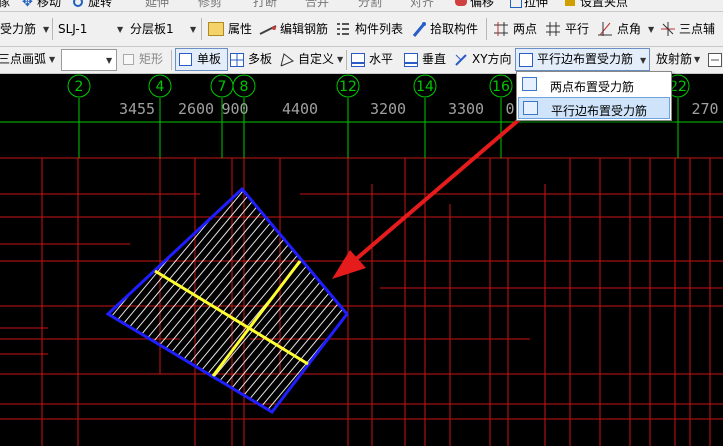  Describe the element at coordinates (240, 29) in the screenshot. I see `properties-button: 属性` at that location.